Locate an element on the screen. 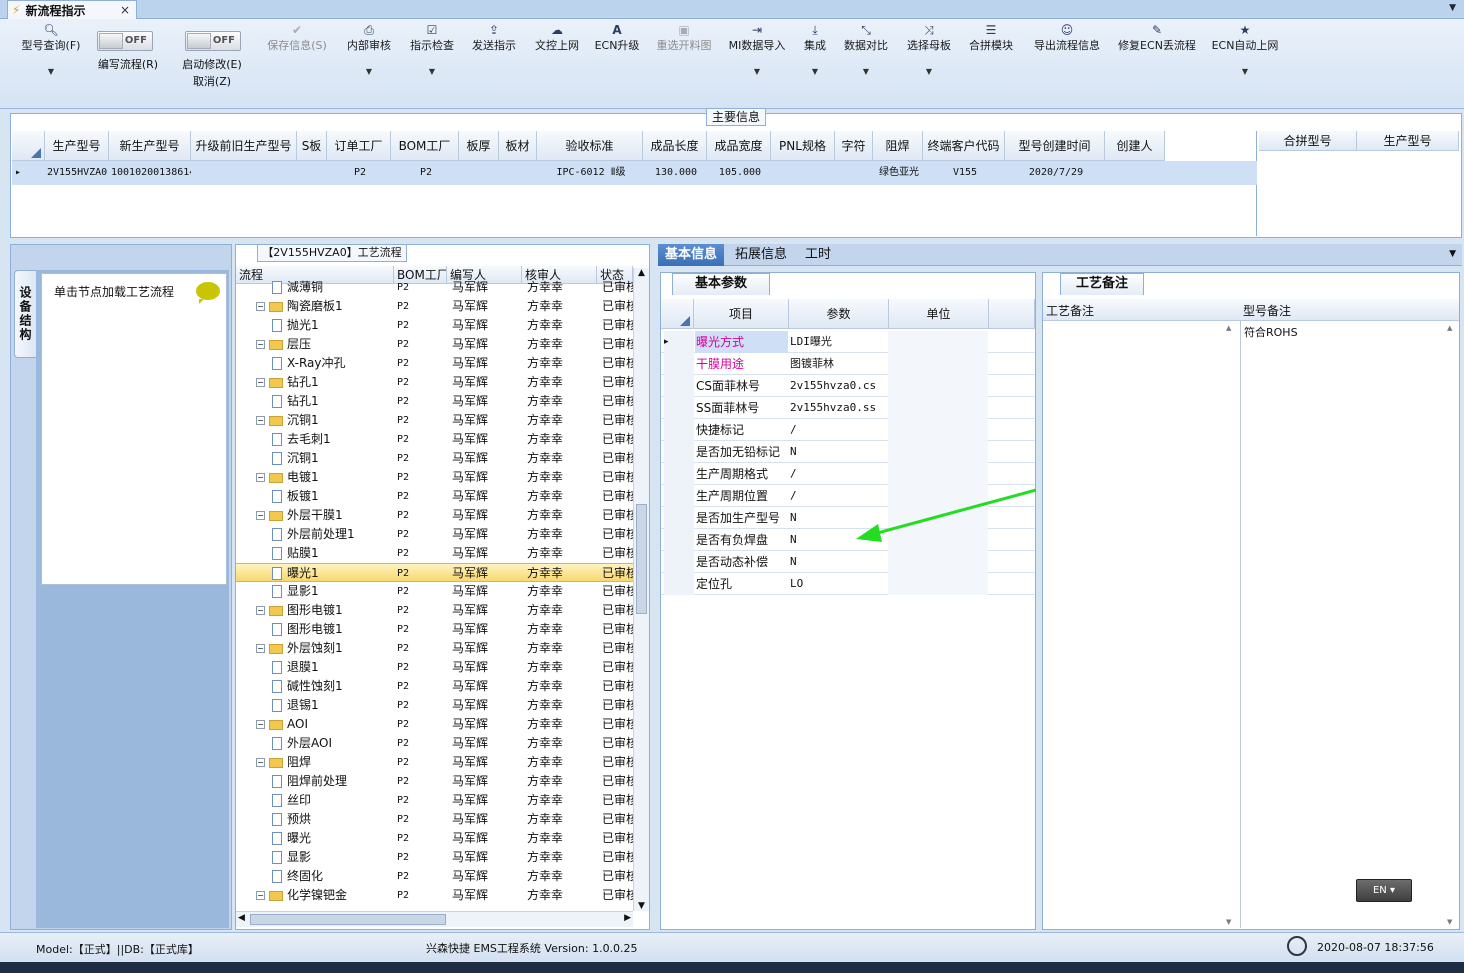 This screenshot has height=973, width=1464. tree-node: 预烘 P2 马军辉 方幸幸 已审核 is located at coordinates (434, 819).